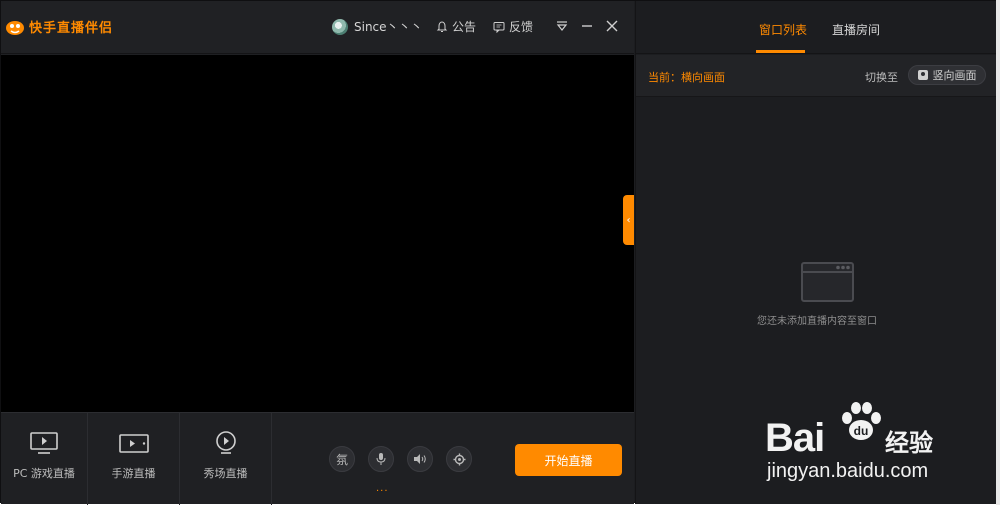 This screenshot has width=1000, height=505. Describe the element at coordinates (317, 27) in the screenshot. I see `title-bar: 快手直播伴侣 Since丶丶丶 公告 反馈` at that location.